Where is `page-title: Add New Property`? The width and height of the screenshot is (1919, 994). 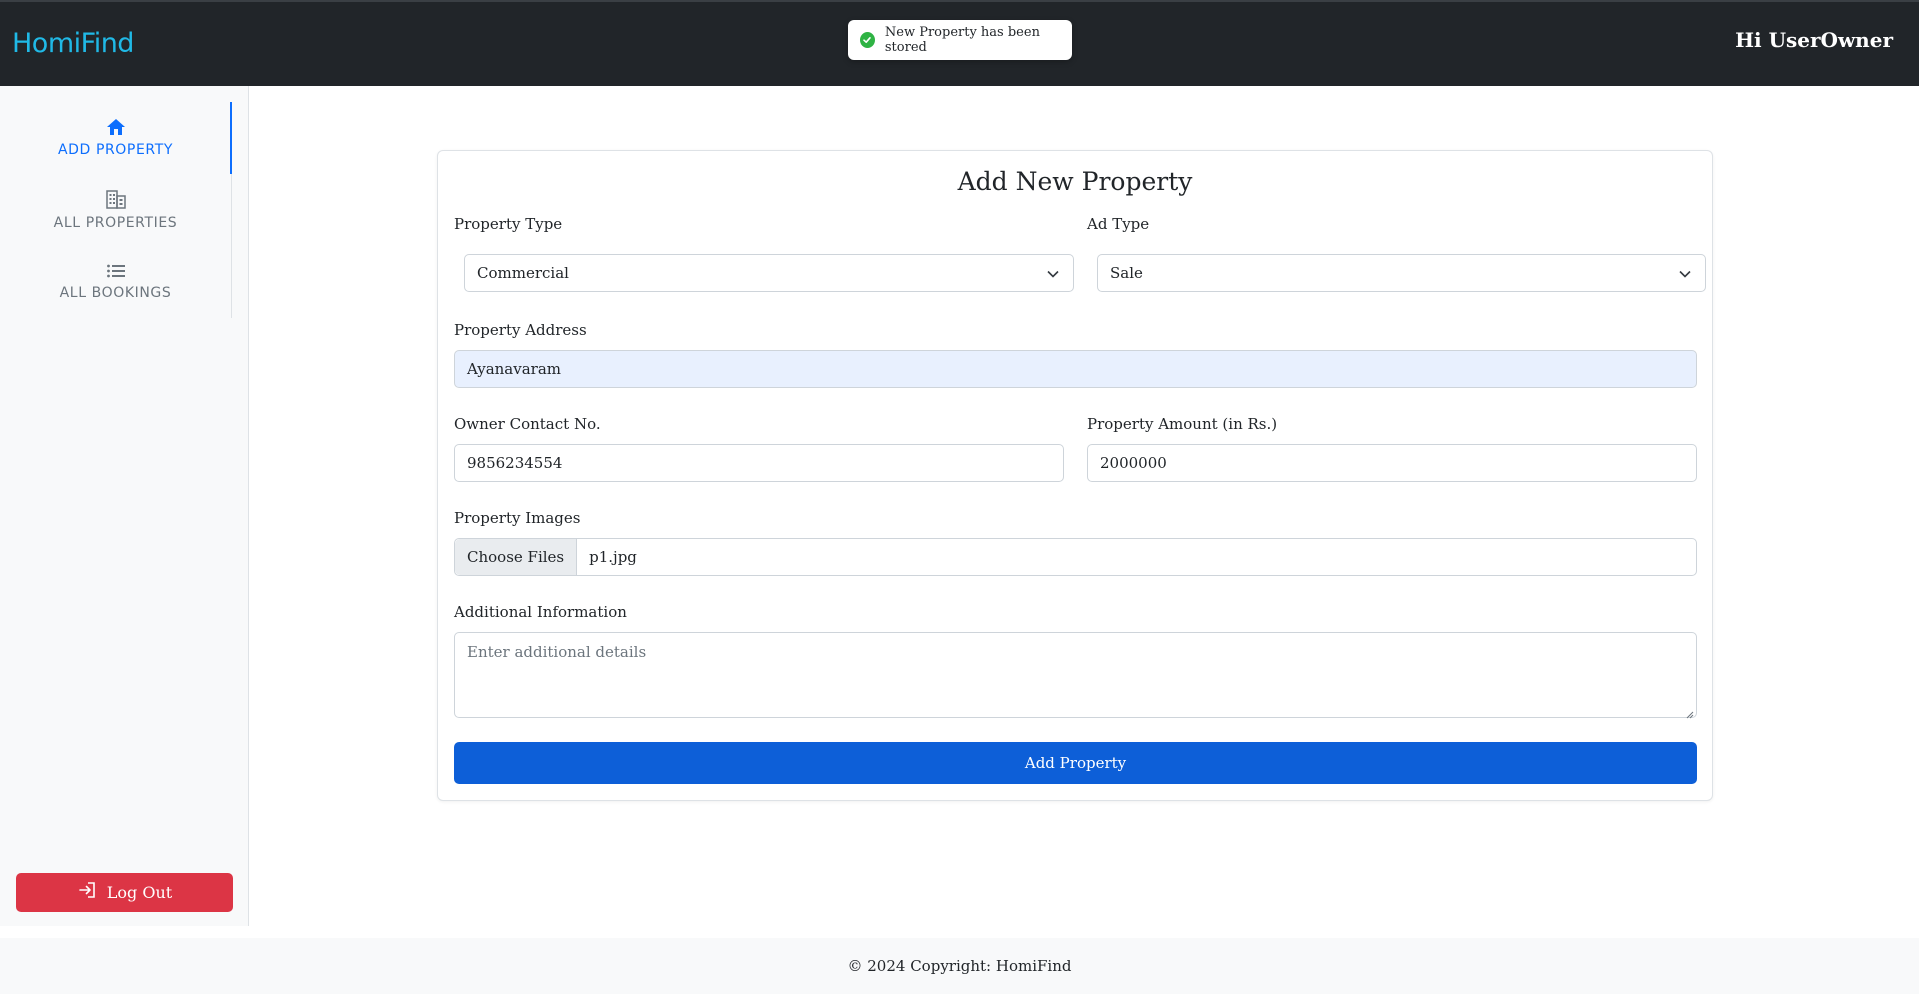
page-title: Add New Property is located at coordinates (1075, 181).